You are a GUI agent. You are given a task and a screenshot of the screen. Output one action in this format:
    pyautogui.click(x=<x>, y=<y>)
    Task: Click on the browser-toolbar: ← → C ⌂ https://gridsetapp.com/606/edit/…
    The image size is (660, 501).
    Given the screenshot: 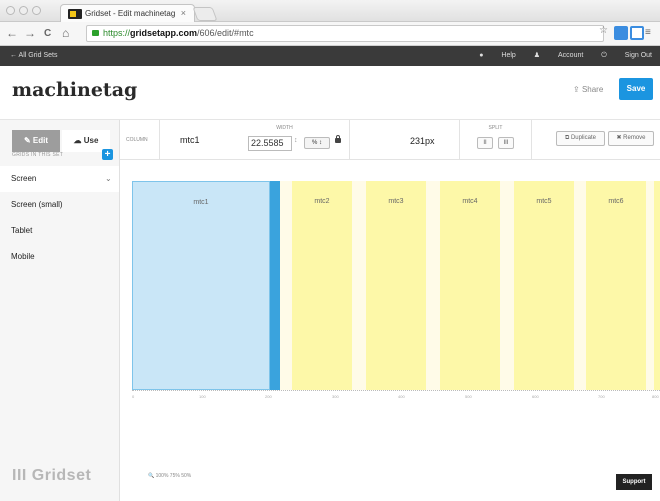 What is the action you would take?
    pyautogui.click(x=330, y=34)
    